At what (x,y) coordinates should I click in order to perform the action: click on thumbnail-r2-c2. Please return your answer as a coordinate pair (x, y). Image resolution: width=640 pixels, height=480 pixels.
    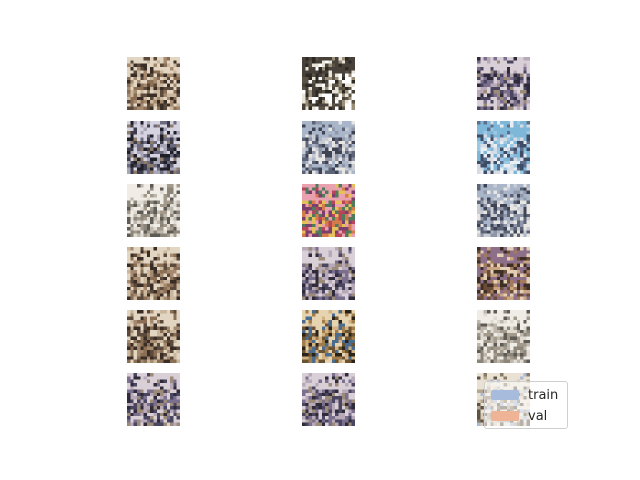
    Looking at the image, I should click on (328, 147).